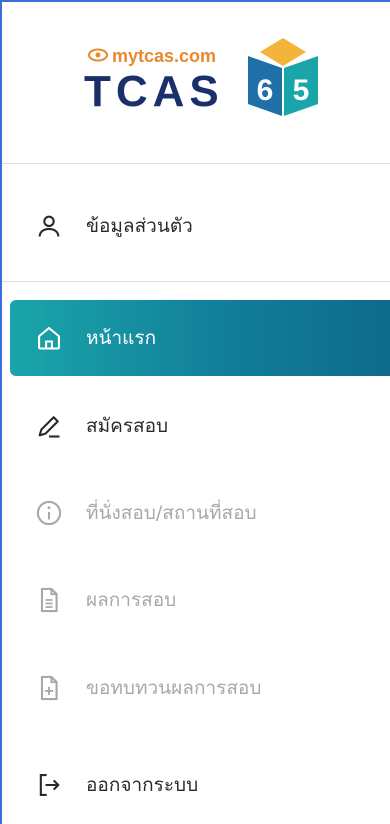 Image resolution: width=390 pixels, height=824 pixels. What do you see at coordinates (142, 785) in the screenshot?
I see `menu-label-logout: ออกจากระบบ` at bounding box center [142, 785].